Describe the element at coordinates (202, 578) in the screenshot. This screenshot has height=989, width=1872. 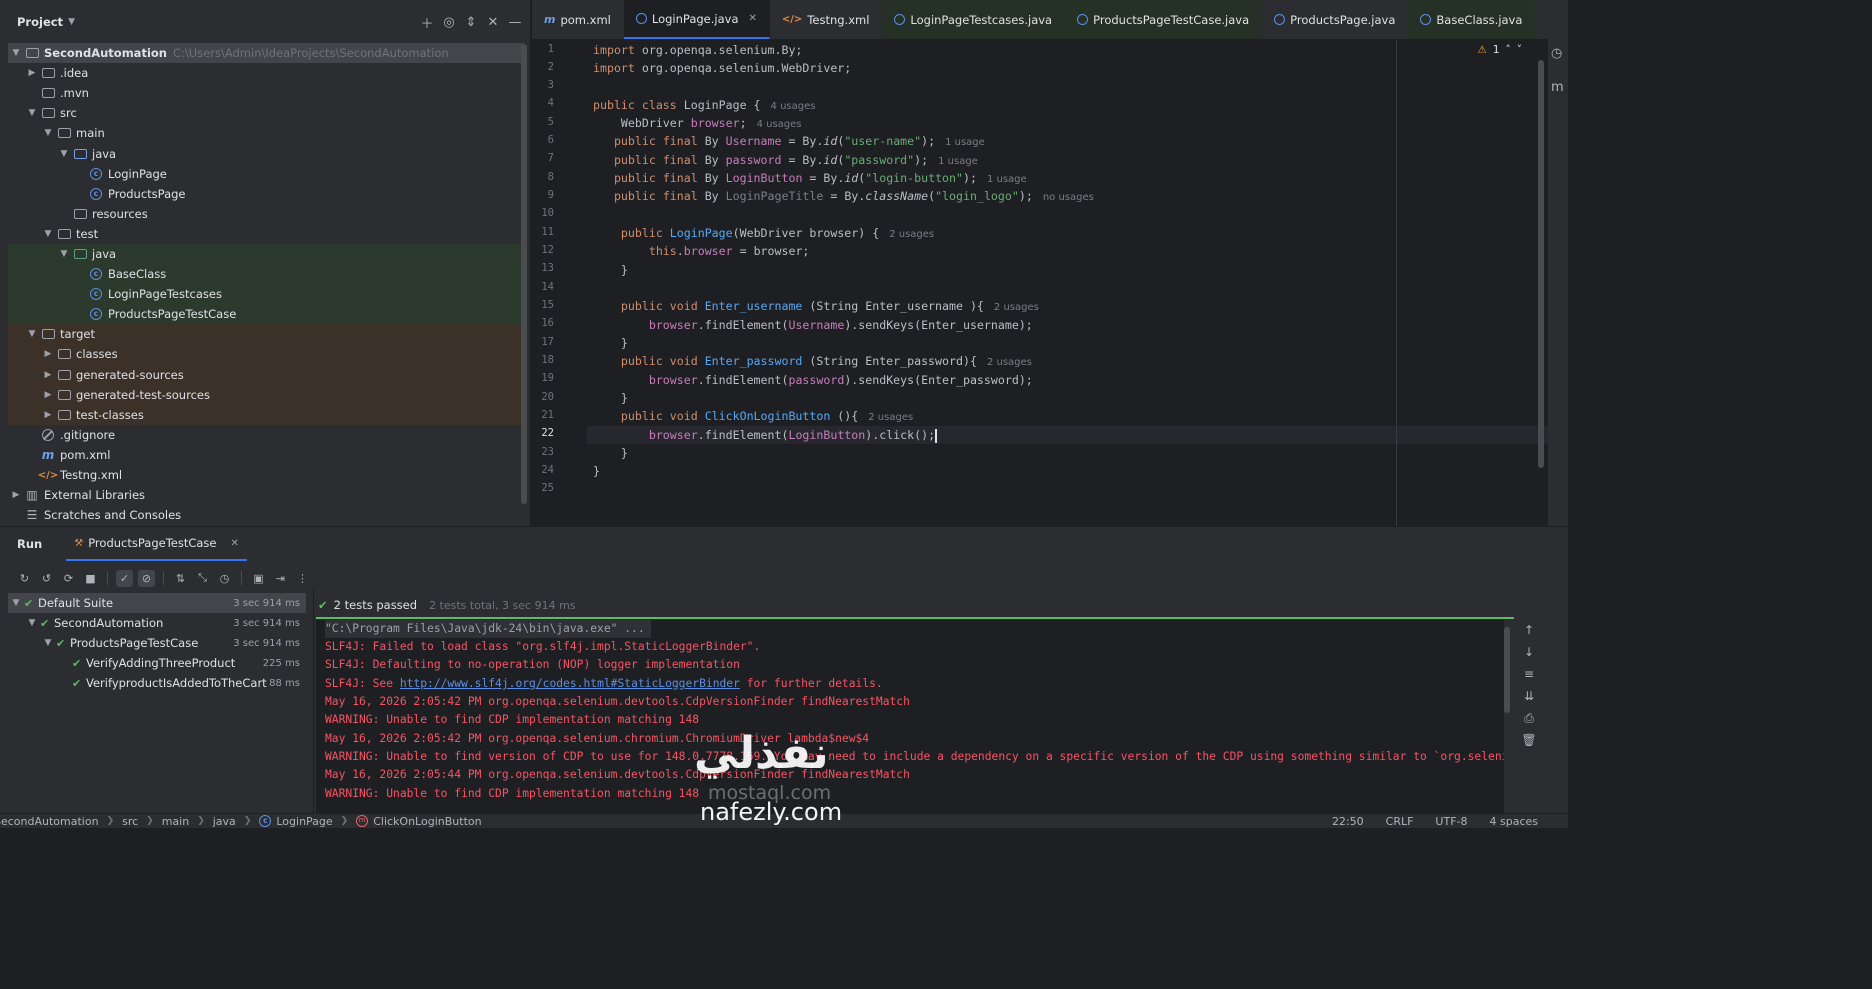
I see `collapse-icon: ⤡` at that location.